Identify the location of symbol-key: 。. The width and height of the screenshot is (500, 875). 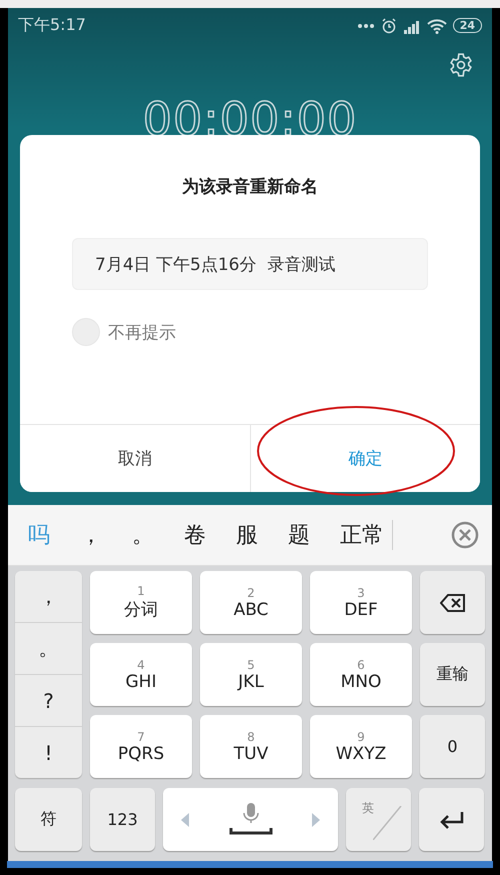
(48, 649).